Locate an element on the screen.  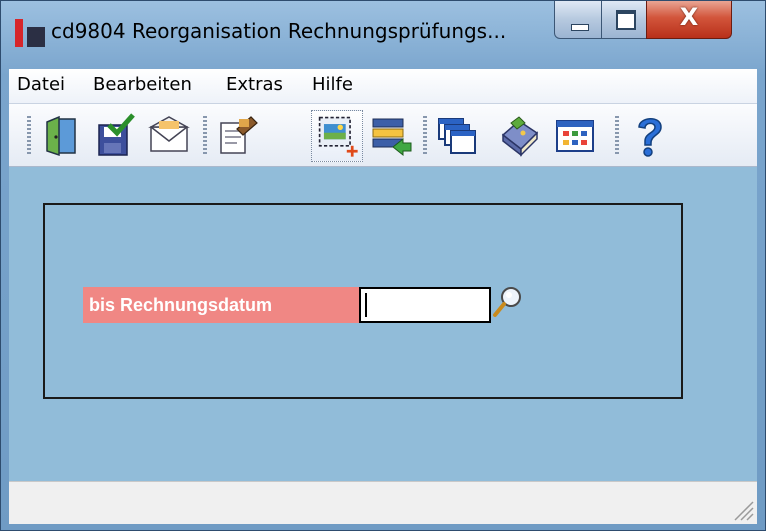
toolbar-grip is located at coordinates (29, 136).